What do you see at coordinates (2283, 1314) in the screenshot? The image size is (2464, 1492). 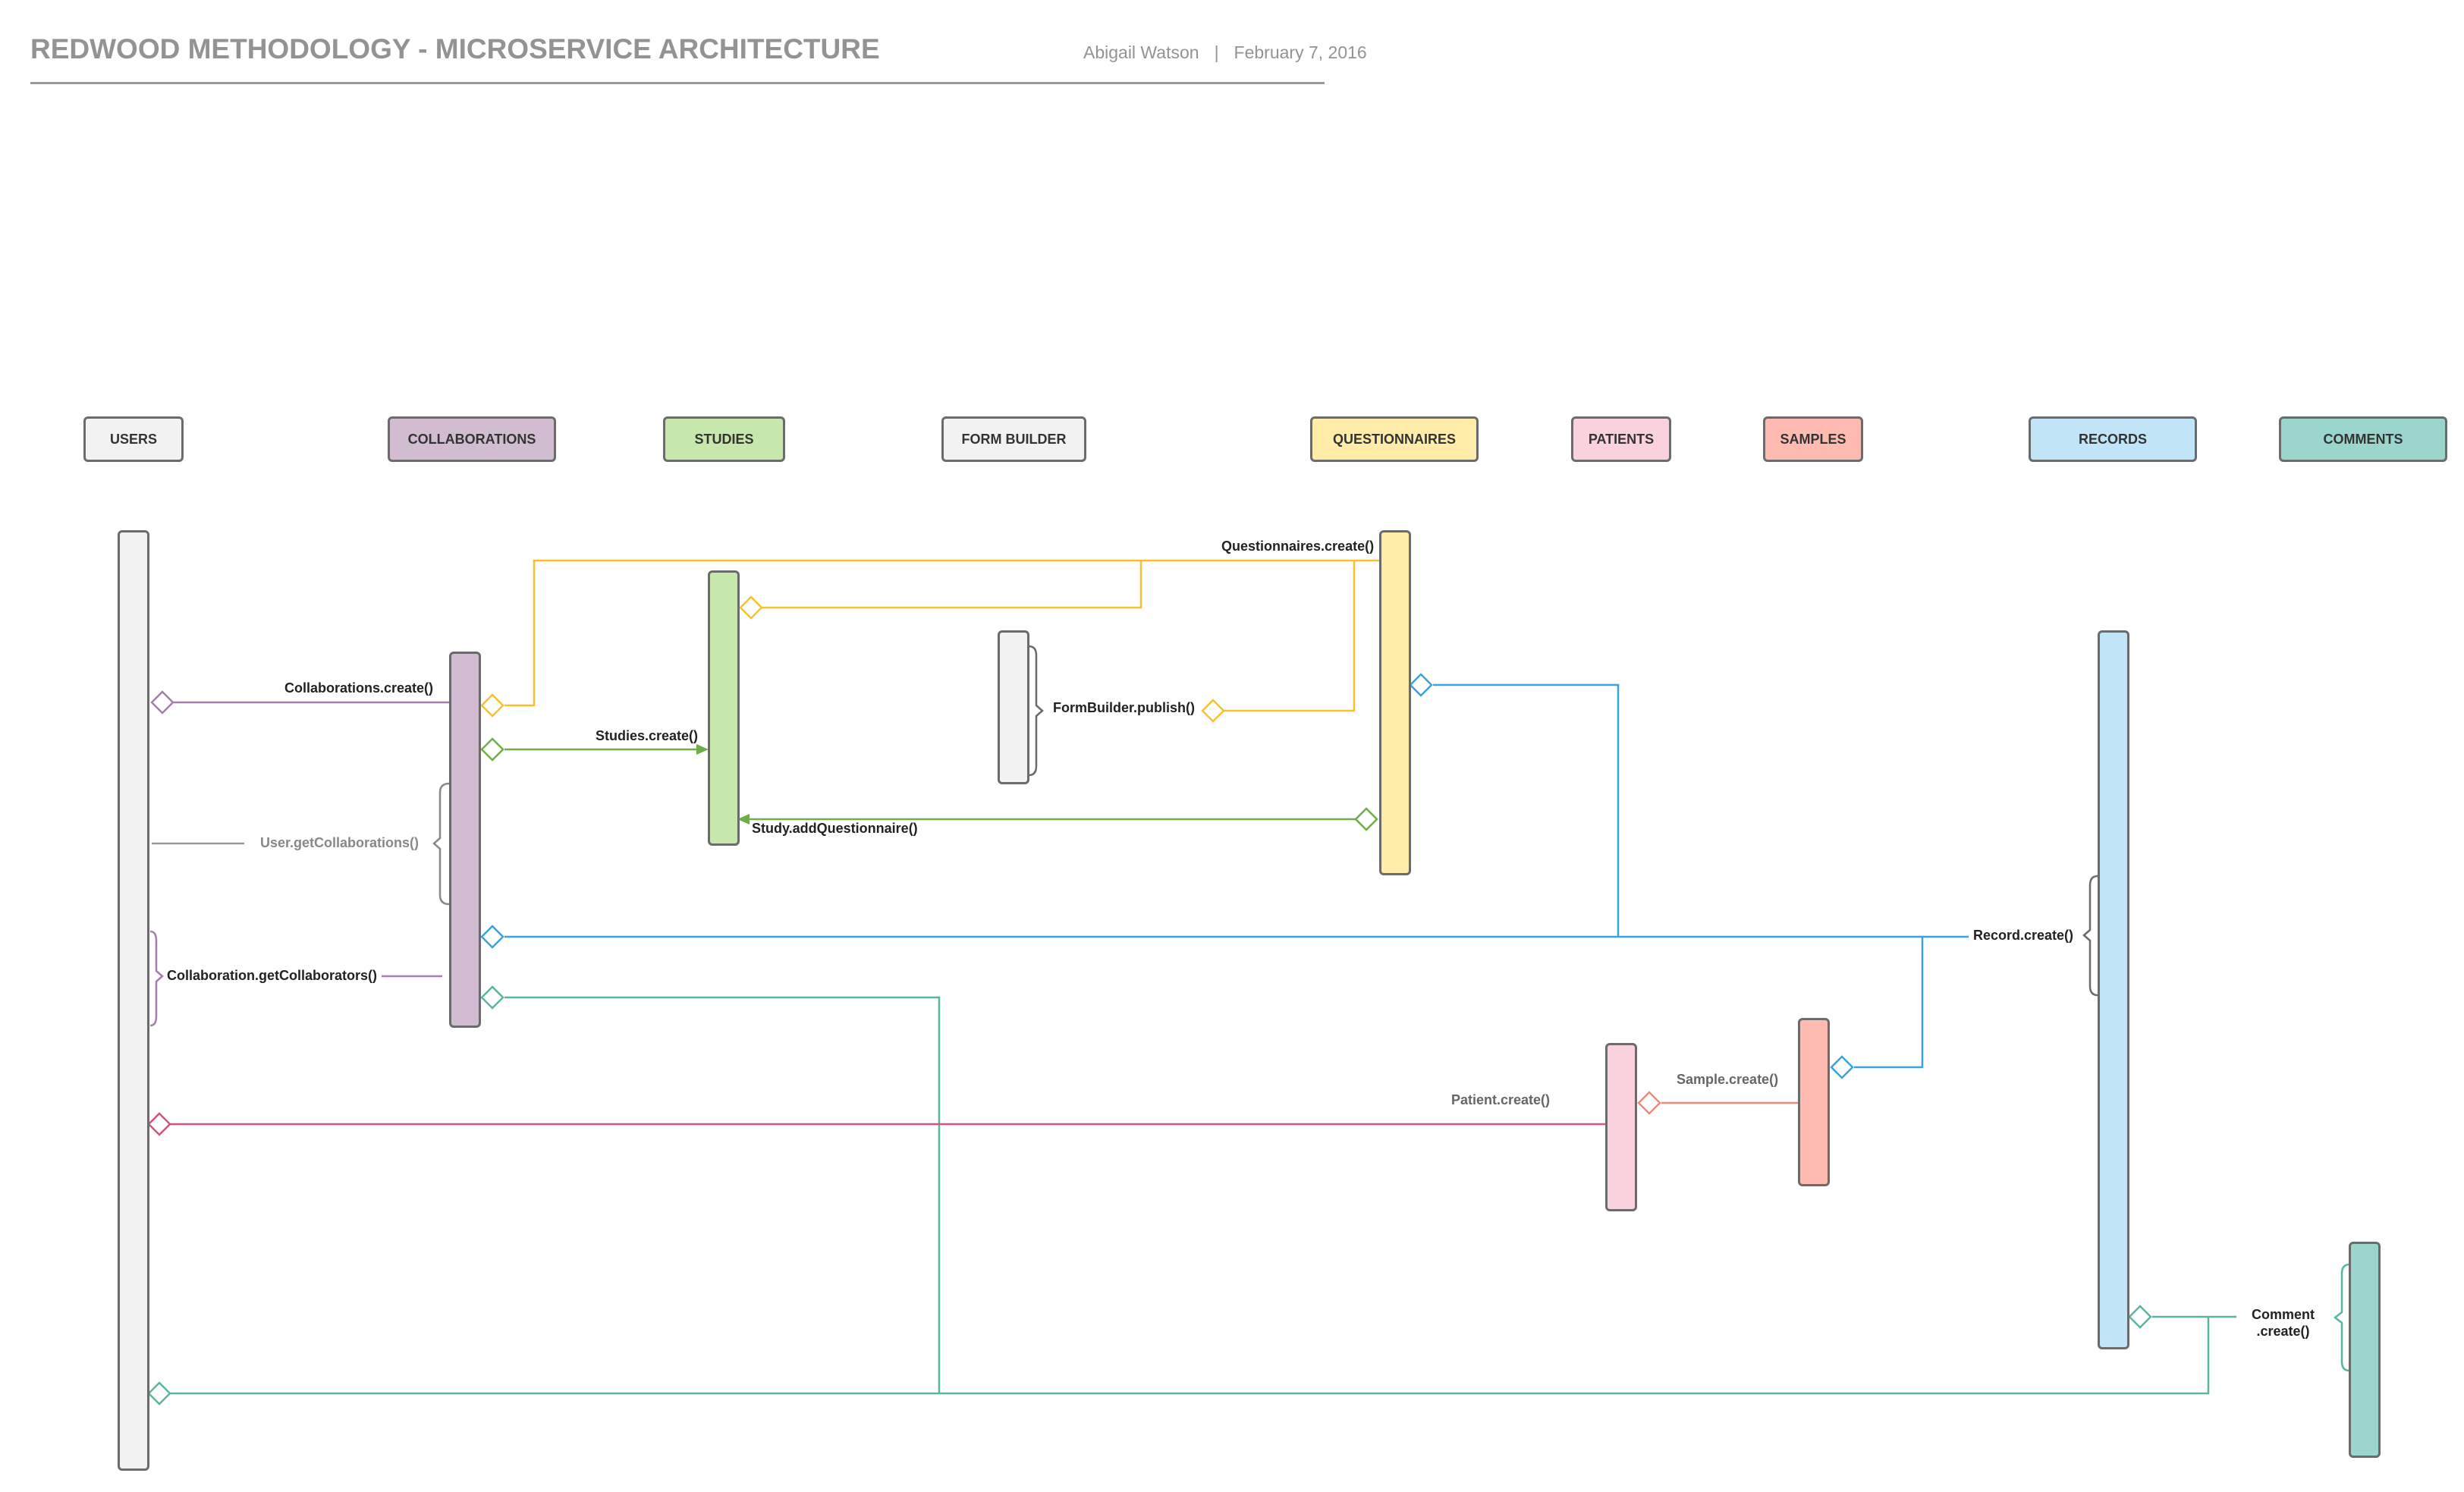 I see `msg-comment-create-line1: Comment` at bounding box center [2283, 1314].